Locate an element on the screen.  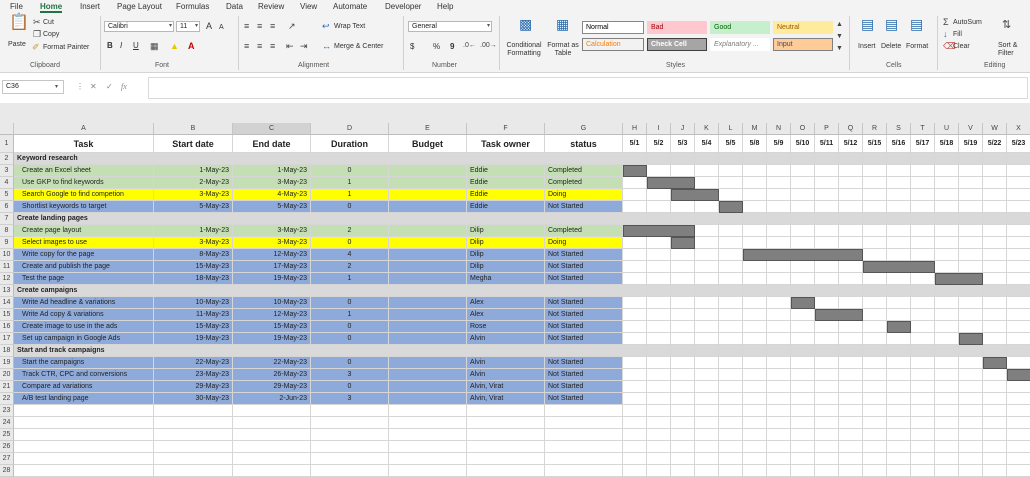
format-button: Format is located at coordinates (917, 46).